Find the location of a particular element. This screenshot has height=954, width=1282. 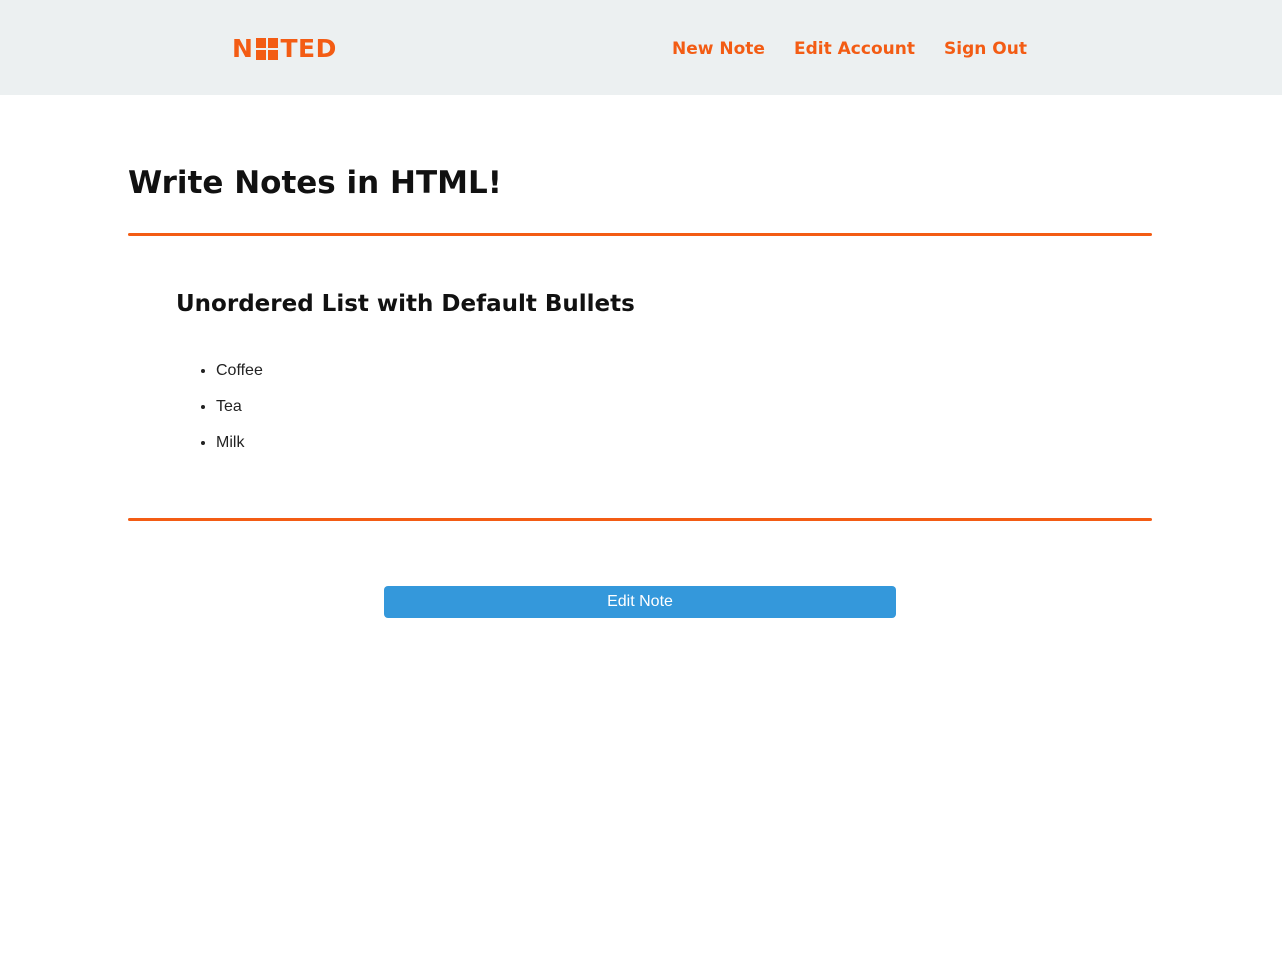

note-list: Coffee Tea Milk is located at coordinates (219, 412).